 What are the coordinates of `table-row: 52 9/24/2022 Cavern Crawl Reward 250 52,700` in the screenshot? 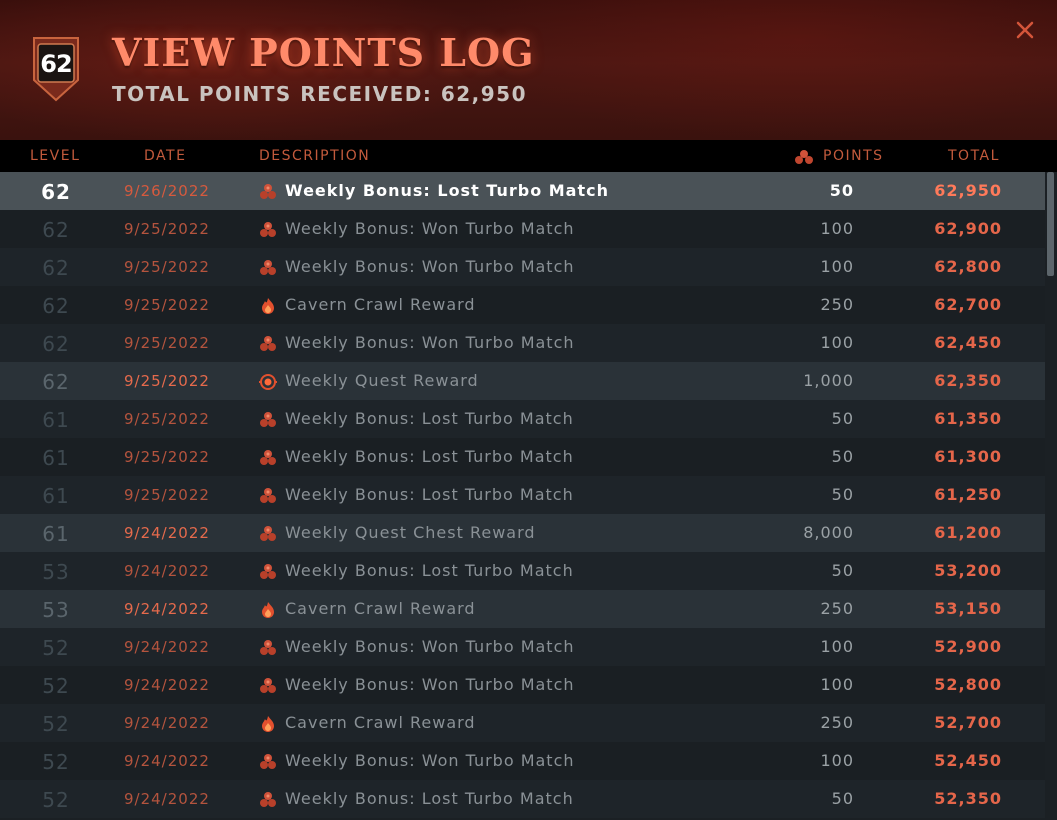 It's located at (522, 723).